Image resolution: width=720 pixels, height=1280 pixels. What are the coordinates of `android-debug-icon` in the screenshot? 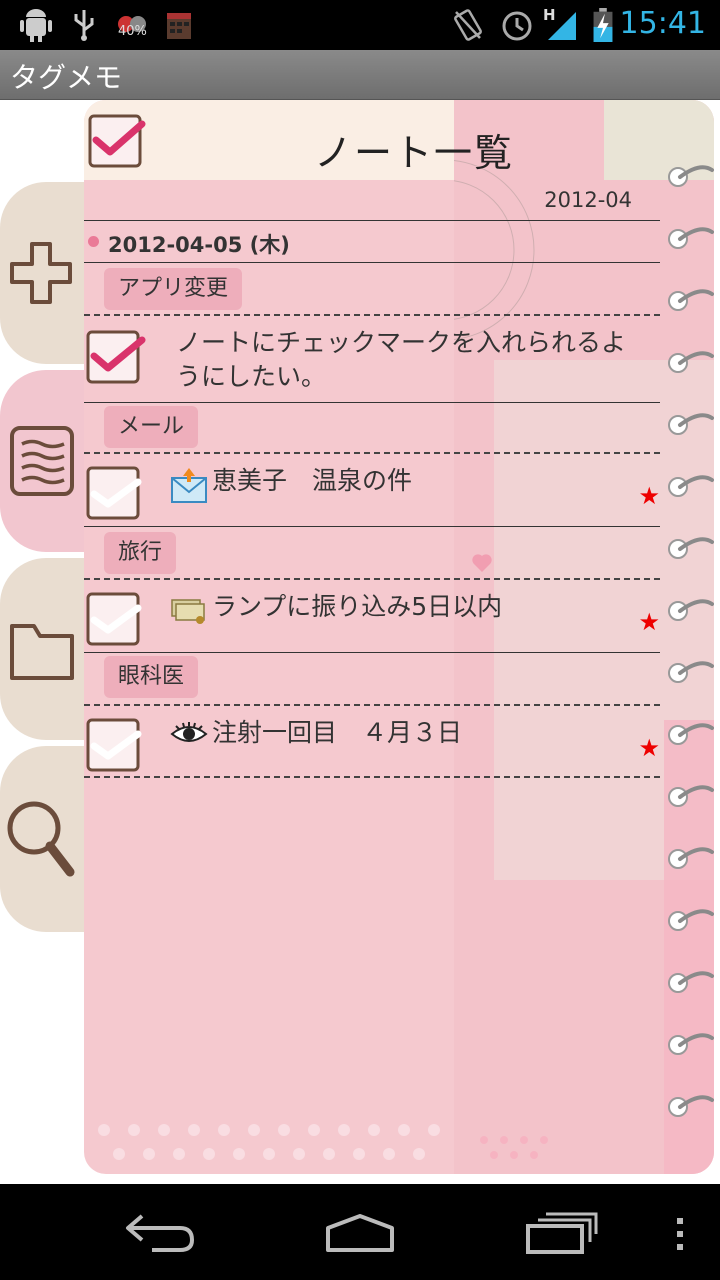 It's located at (36, 25).